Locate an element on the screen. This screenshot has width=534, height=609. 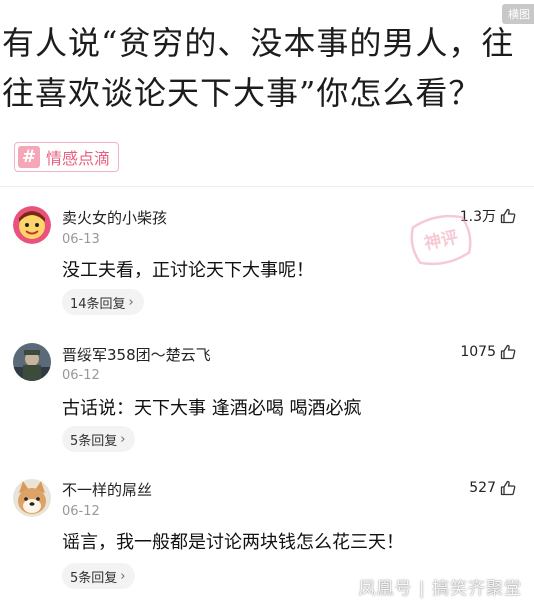
replies-button: 14条回复 › is located at coordinates (103, 302).